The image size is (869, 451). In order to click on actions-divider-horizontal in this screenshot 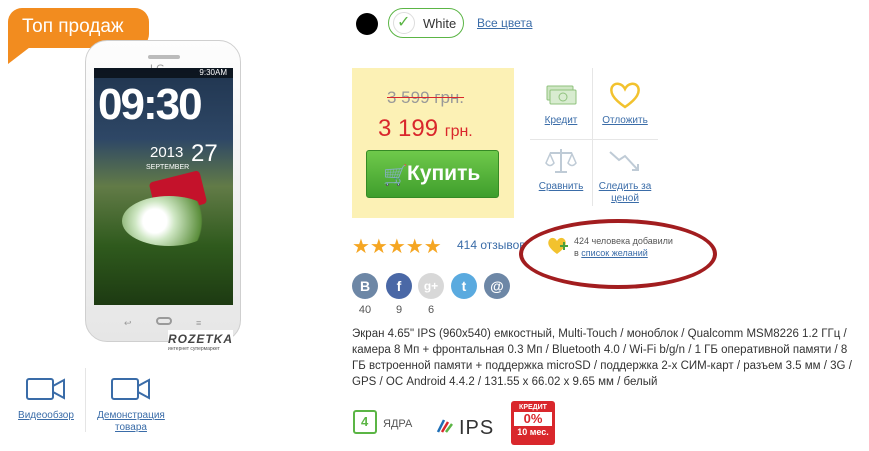, I will do `click(594, 139)`.